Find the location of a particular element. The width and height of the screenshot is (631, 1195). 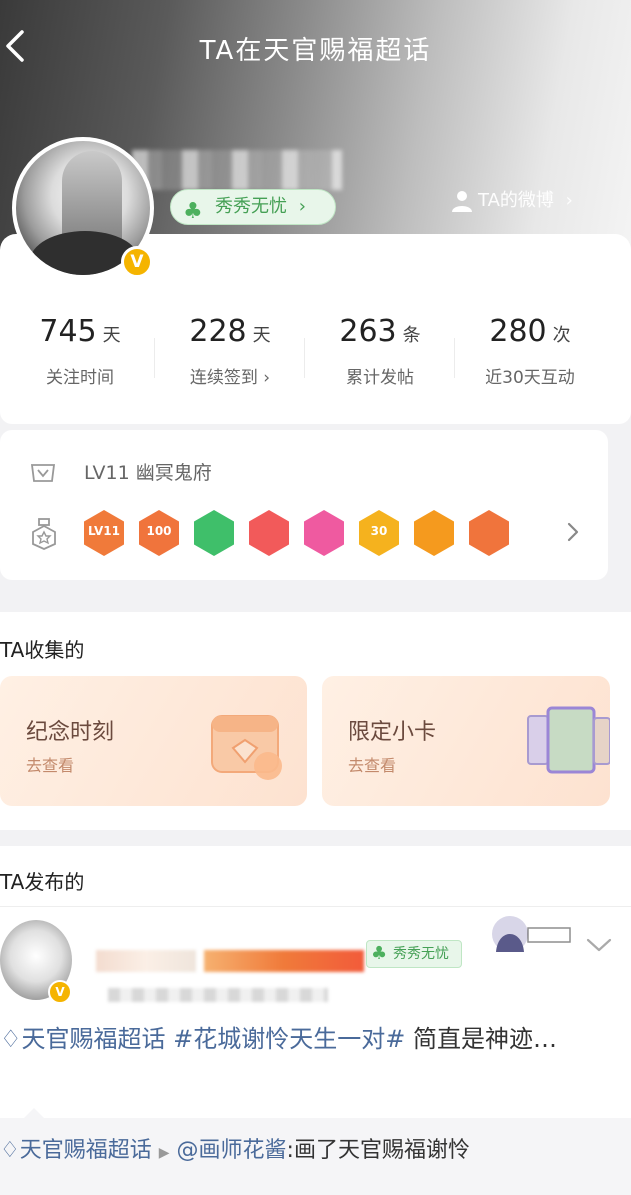

section-title: TA发布的 is located at coordinates (42, 882).